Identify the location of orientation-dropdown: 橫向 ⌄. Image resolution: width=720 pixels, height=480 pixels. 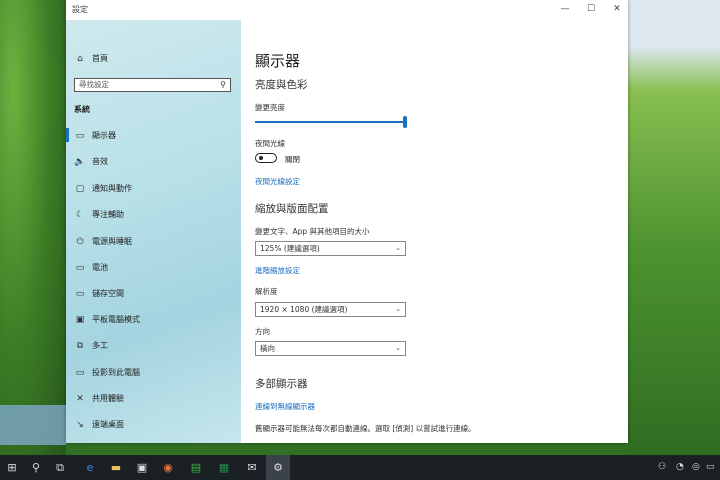
(330, 348).